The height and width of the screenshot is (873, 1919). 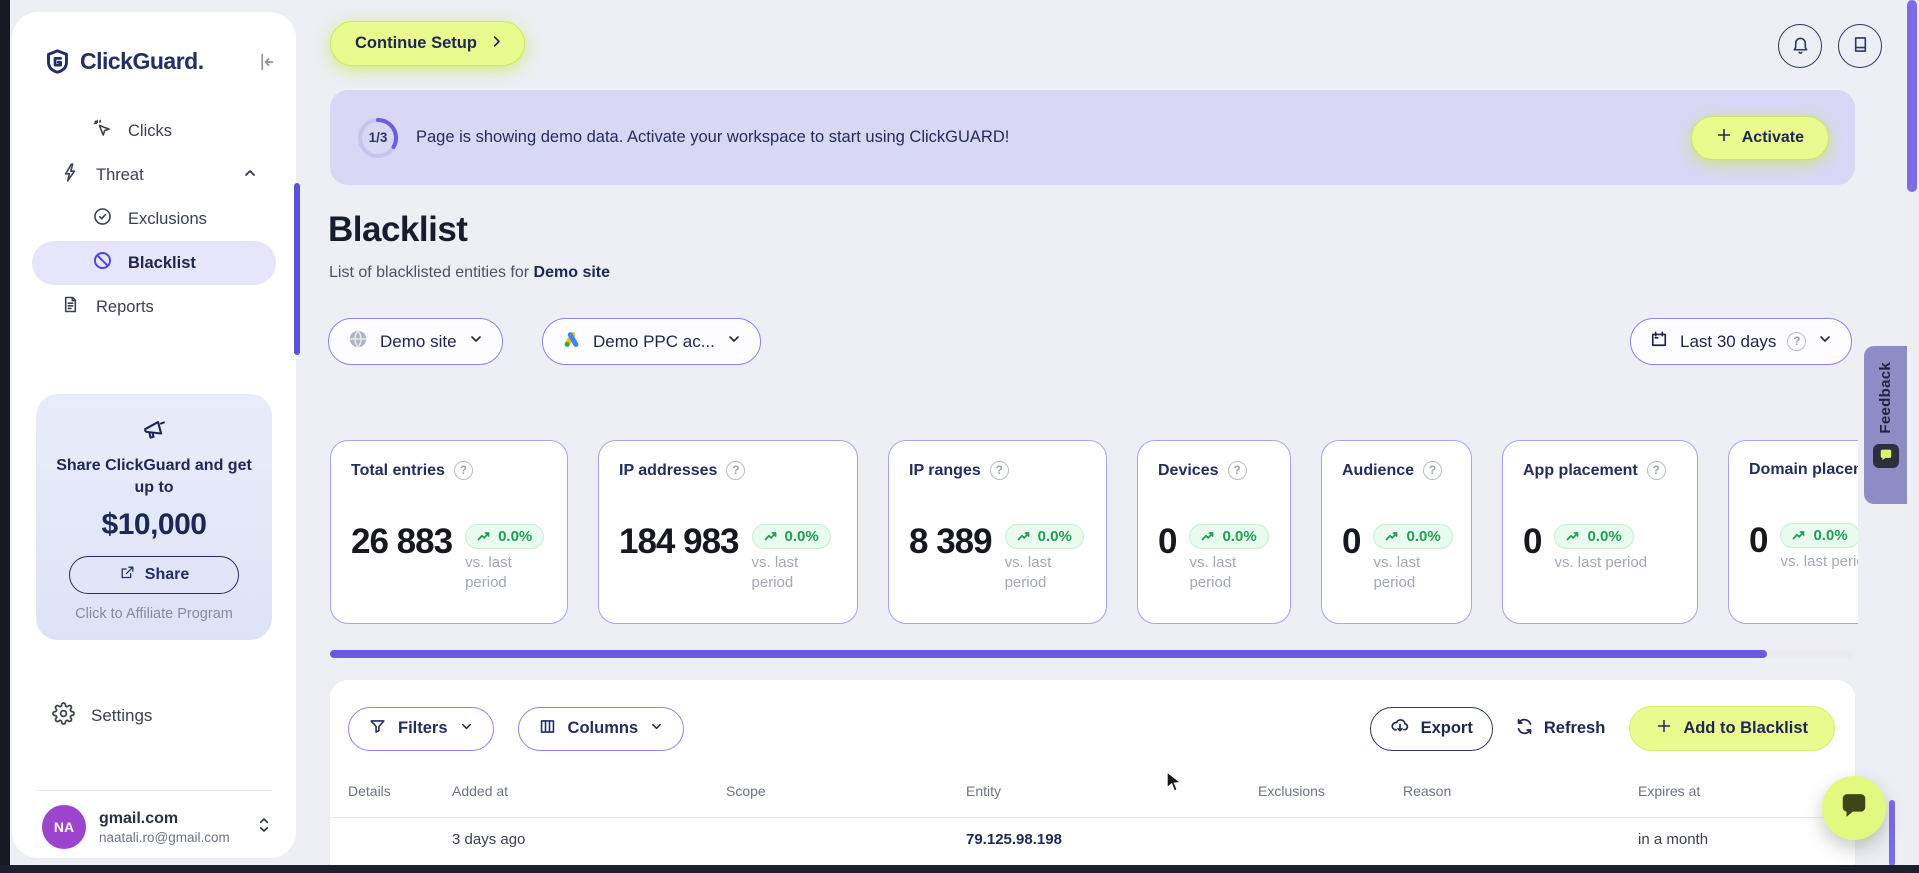 What do you see at coordinates (997, 532) in the screenshot?
I see `stat-card-ip-ranges: IP ranges? 8 389 0.0% vs. last period` at bounding box center [997, 532].